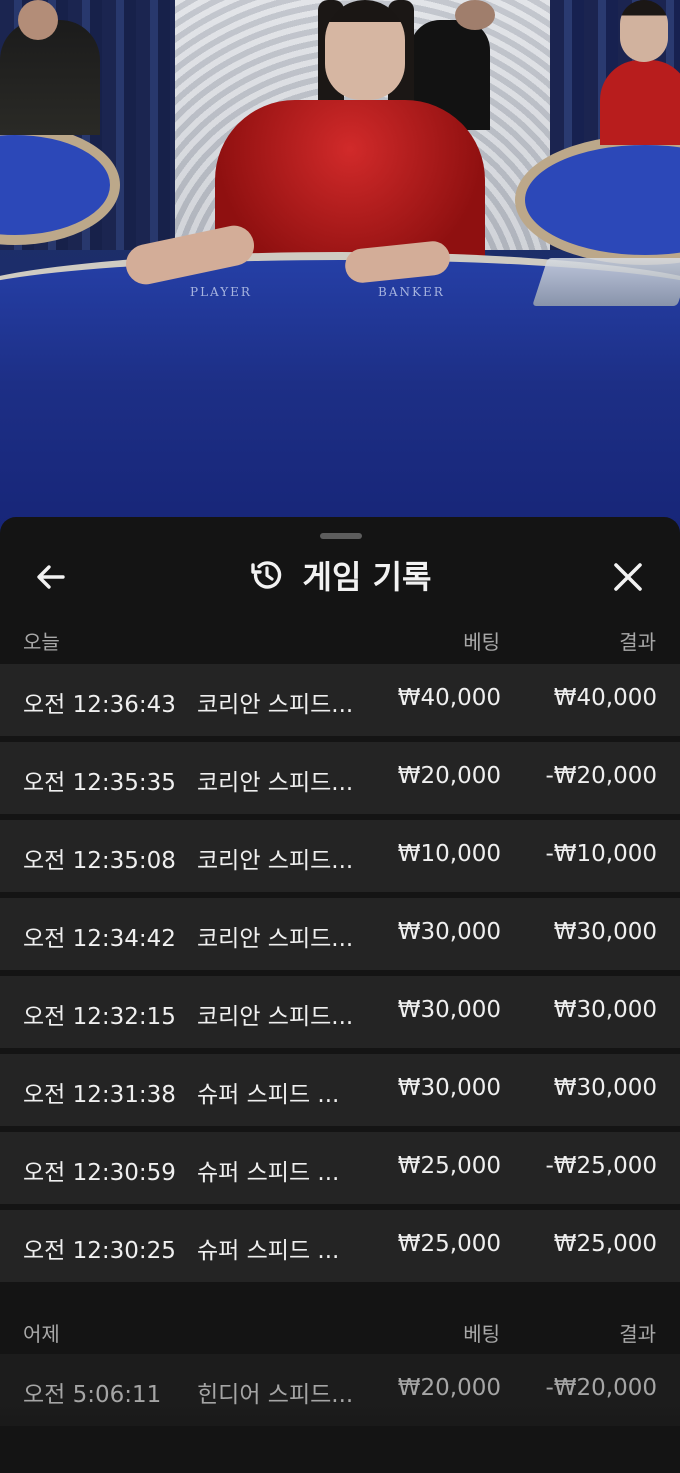 This screenshot has height=1473, width=680. I want to click on row-time: 오전 12:36:43, so click(99, 705).